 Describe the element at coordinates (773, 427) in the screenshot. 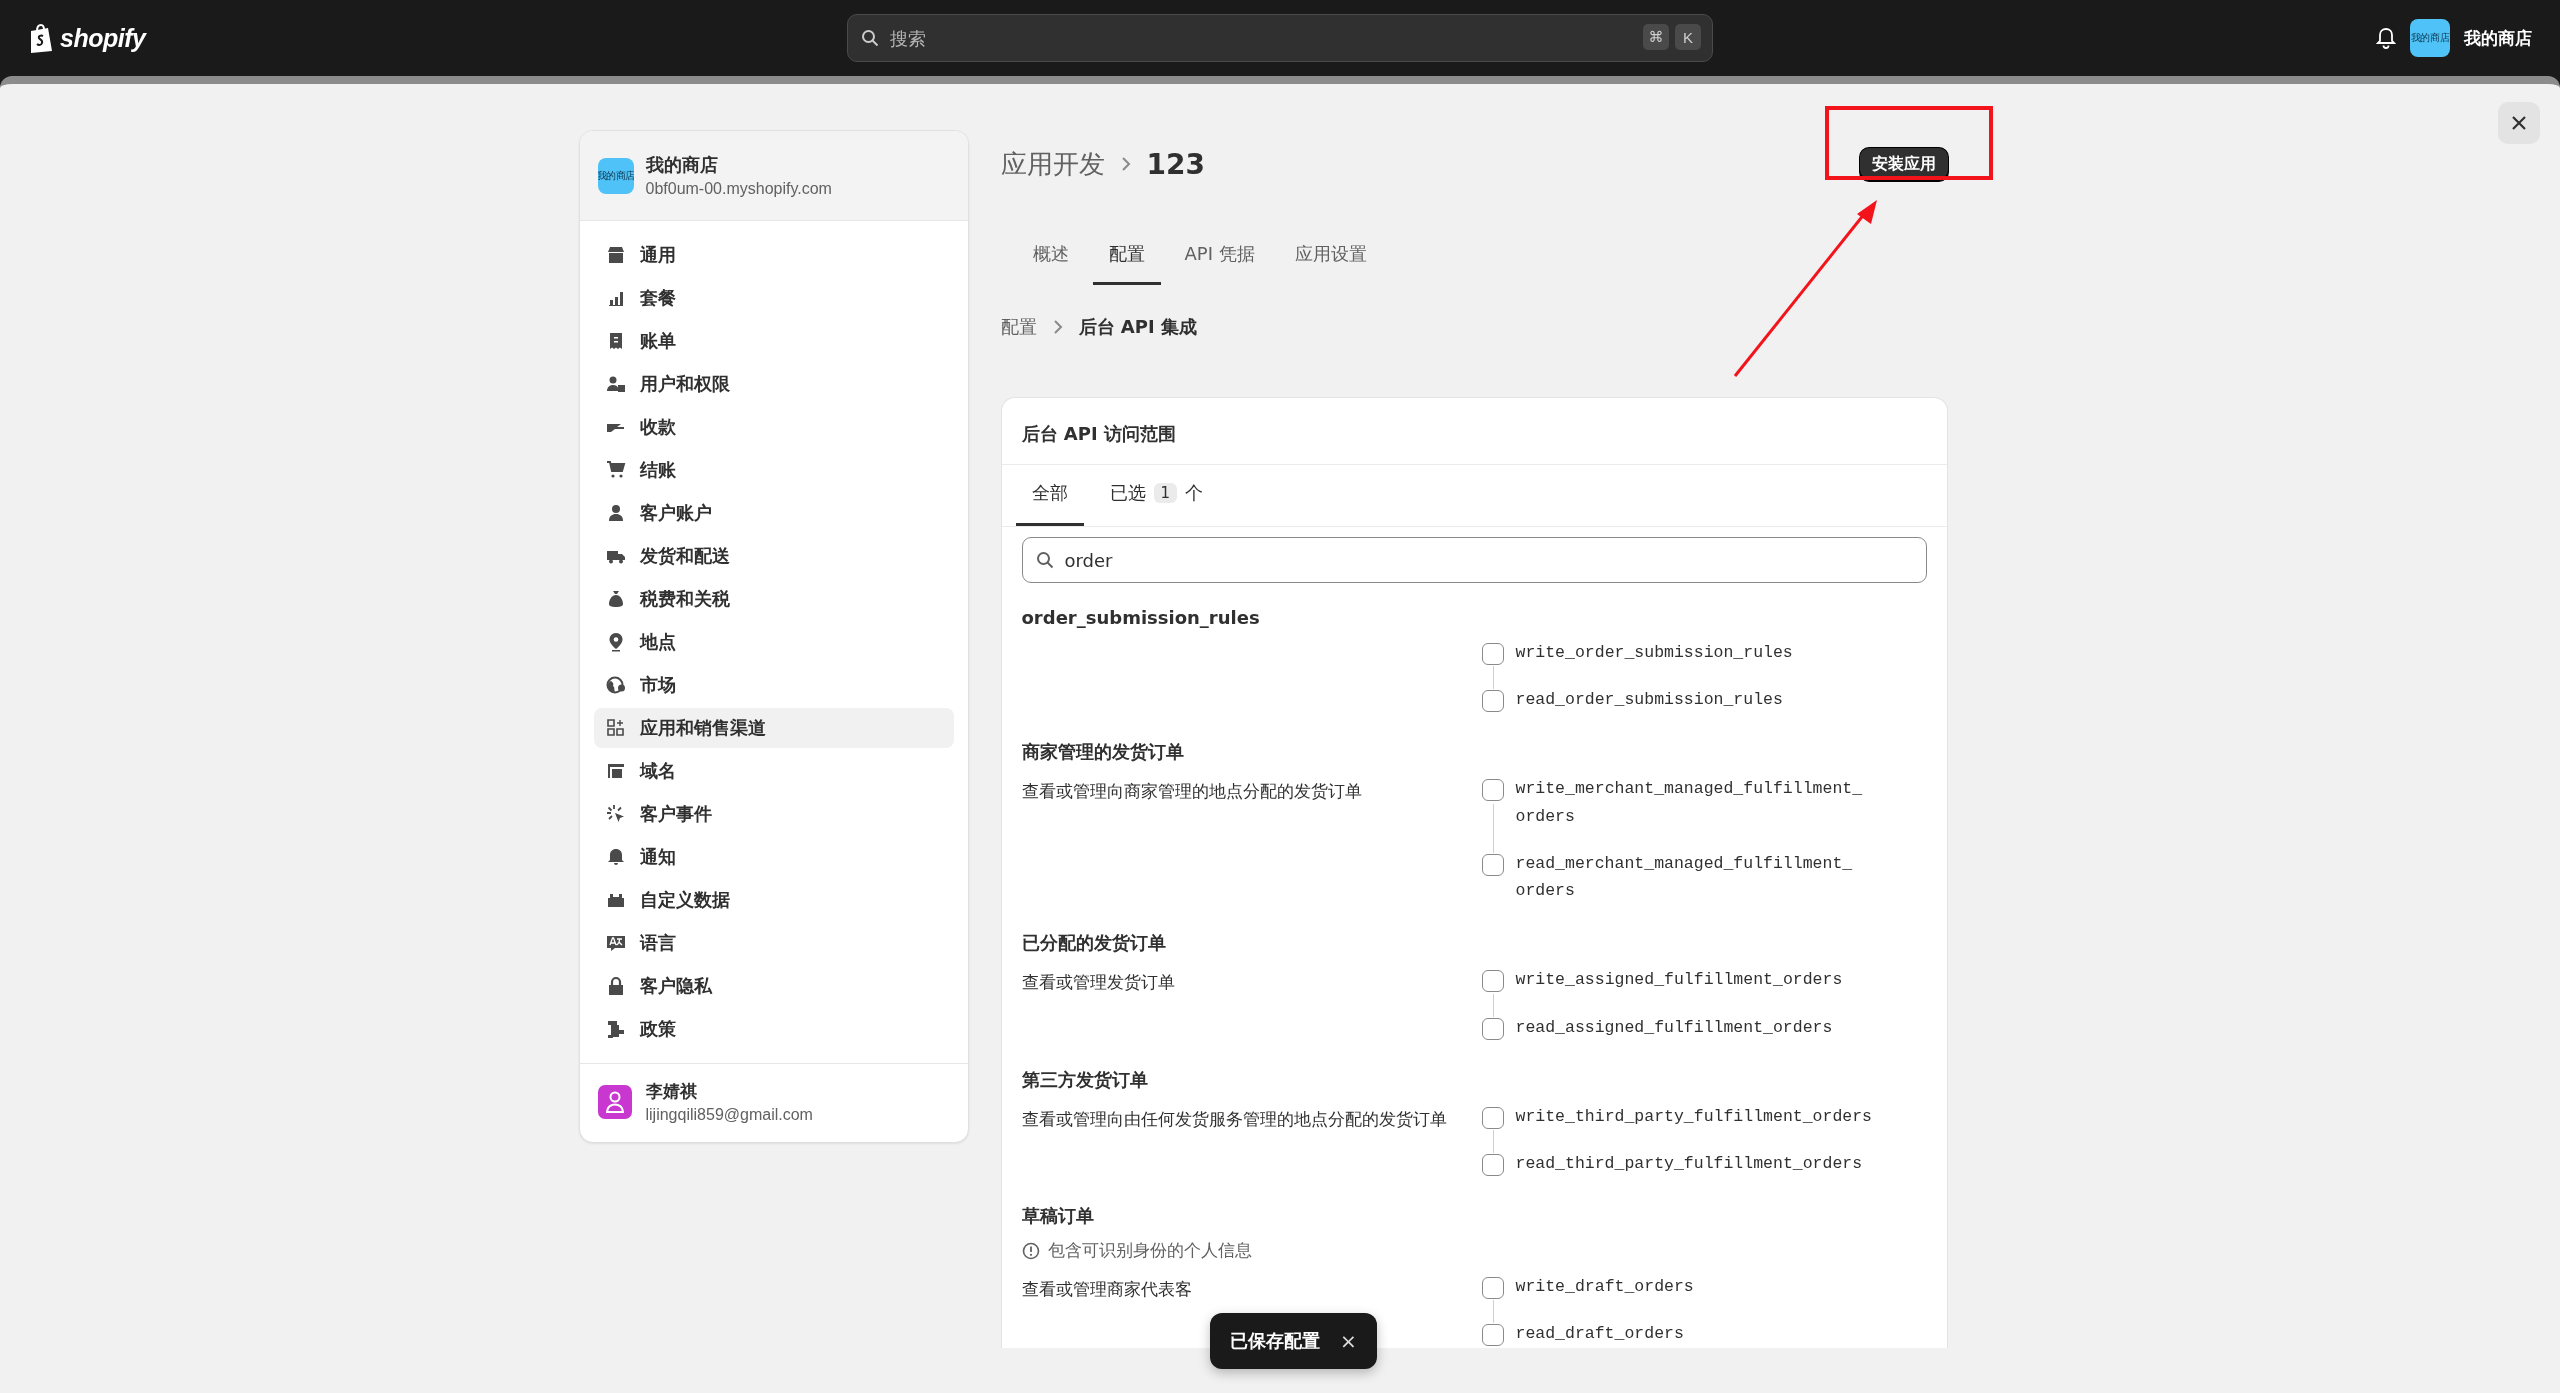

I see `sidebar-item: 收款` at that location.